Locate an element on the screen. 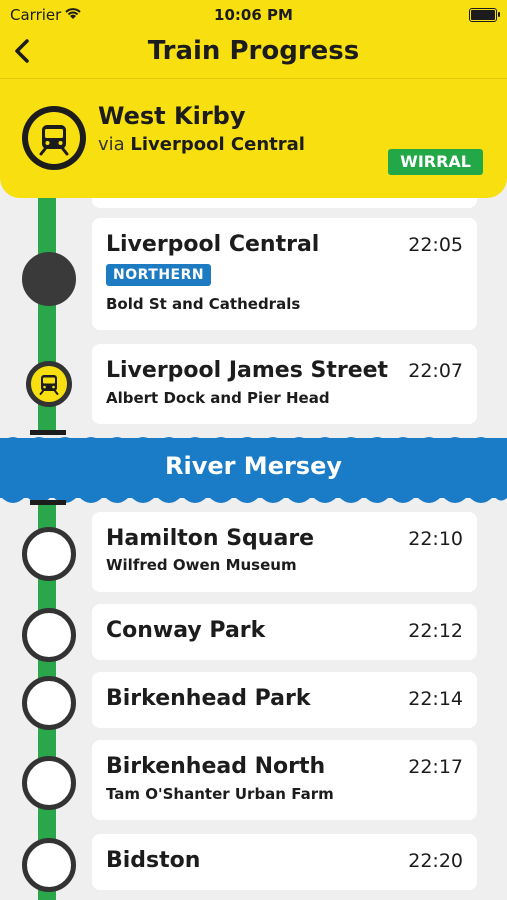  status-time: 10:06 PM is located at coordinates (253, 15).